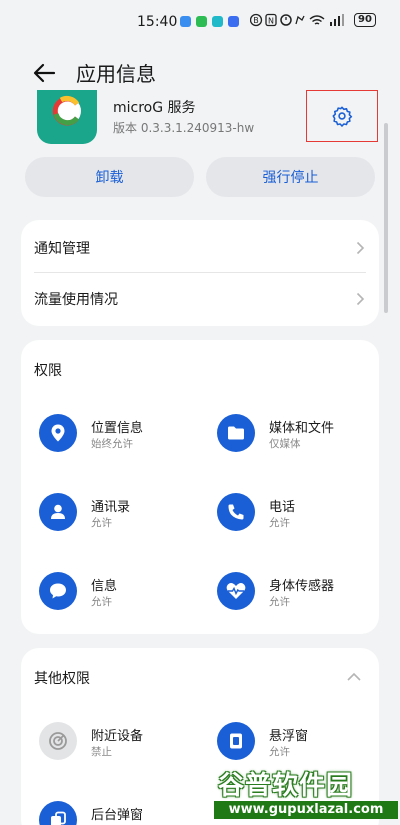 This screenshot has width=400, height=825. I want to click on permission-label: 身体传感器, so click(302, 586).